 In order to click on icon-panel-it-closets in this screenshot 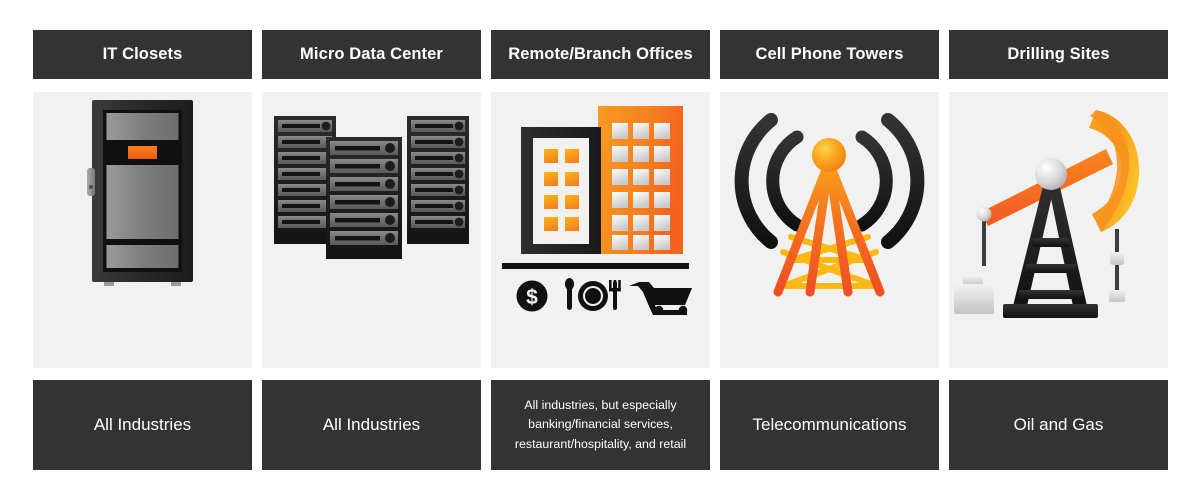, I will do `click(142, 230)`.